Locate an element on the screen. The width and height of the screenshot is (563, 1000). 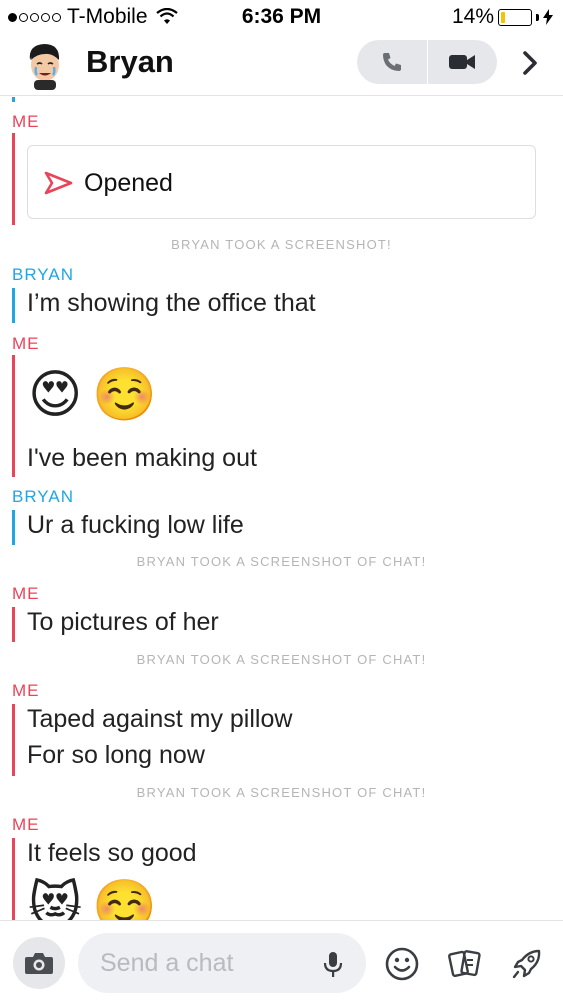
chat-header: Bryan is located at coordinates (281, 66).